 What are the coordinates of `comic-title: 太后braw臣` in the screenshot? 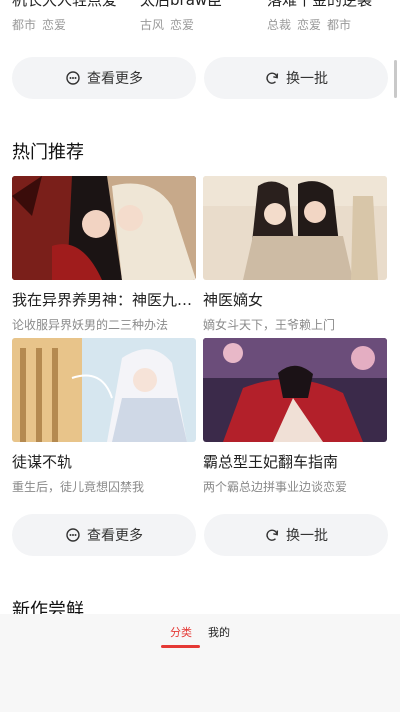 It's located at (181, 4).